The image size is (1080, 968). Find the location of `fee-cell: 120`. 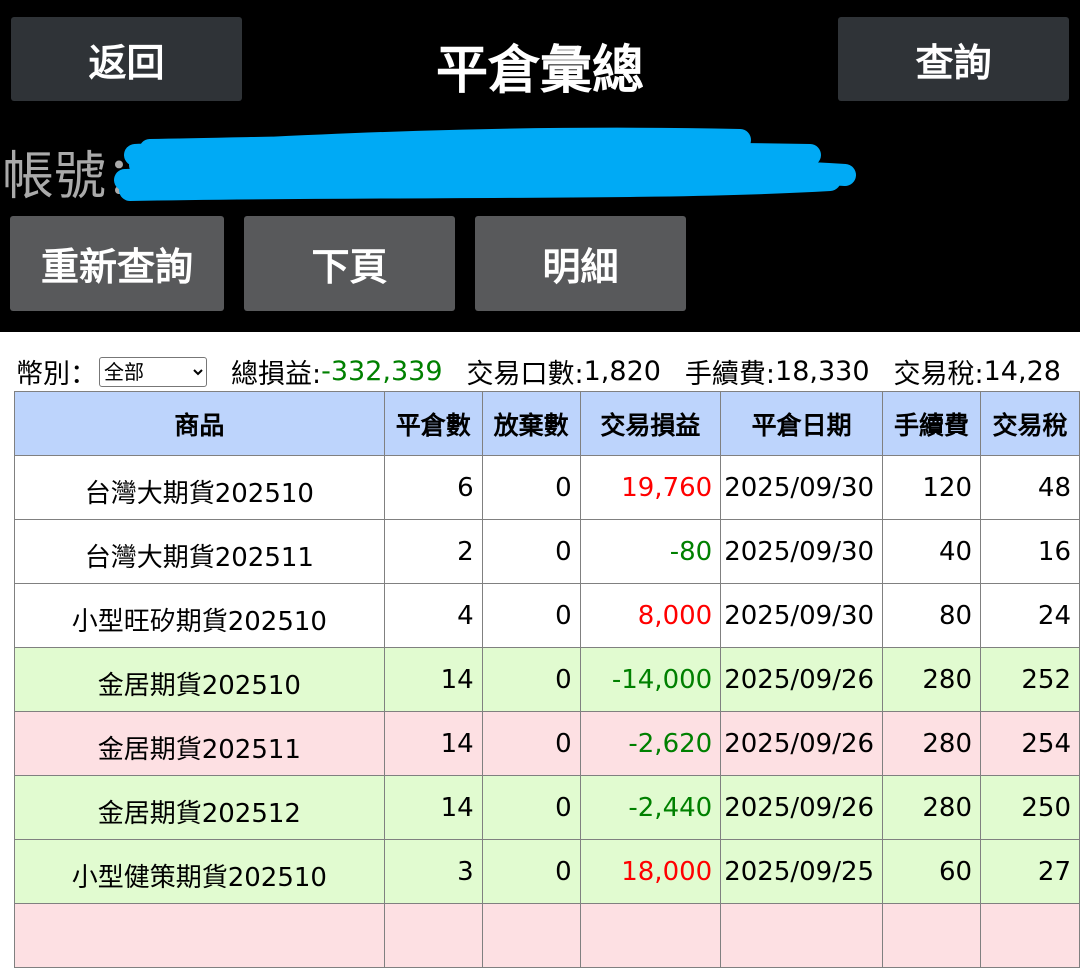

fee-cell: 120 is located at coordinates (932, 487).